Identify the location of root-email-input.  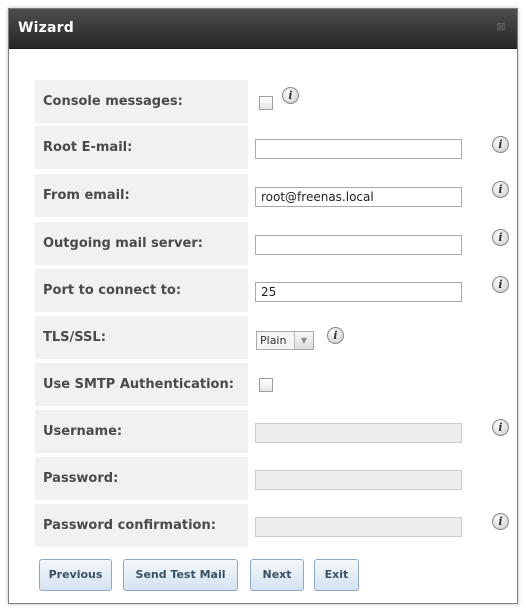
(358, 149).